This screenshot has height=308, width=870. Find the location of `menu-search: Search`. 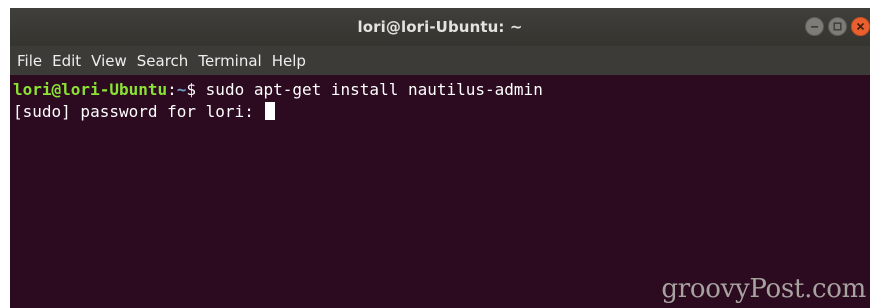

menu-search: Search is located at coordinates (163, 61).